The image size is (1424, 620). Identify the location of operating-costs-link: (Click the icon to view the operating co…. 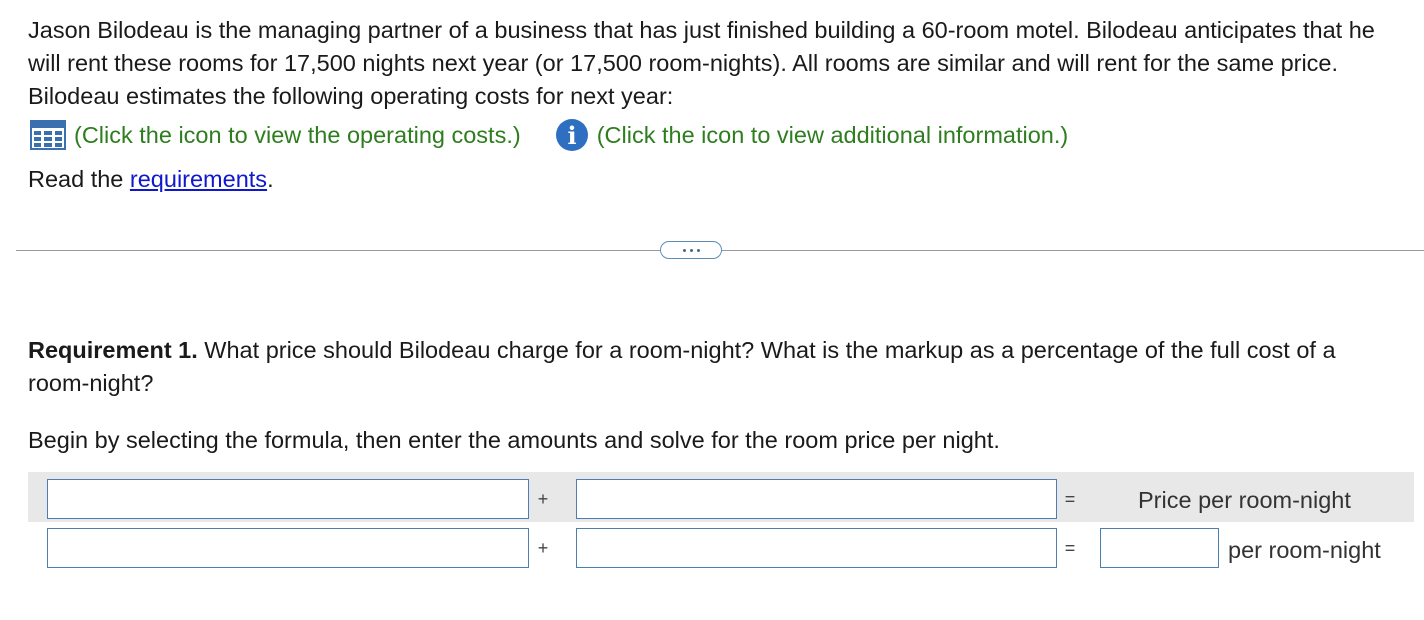
(275, 135).